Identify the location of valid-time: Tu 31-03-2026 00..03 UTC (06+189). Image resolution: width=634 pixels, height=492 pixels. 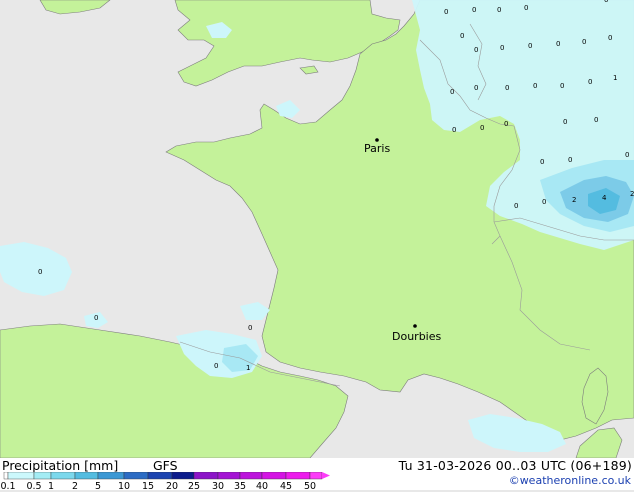
(515, 465).